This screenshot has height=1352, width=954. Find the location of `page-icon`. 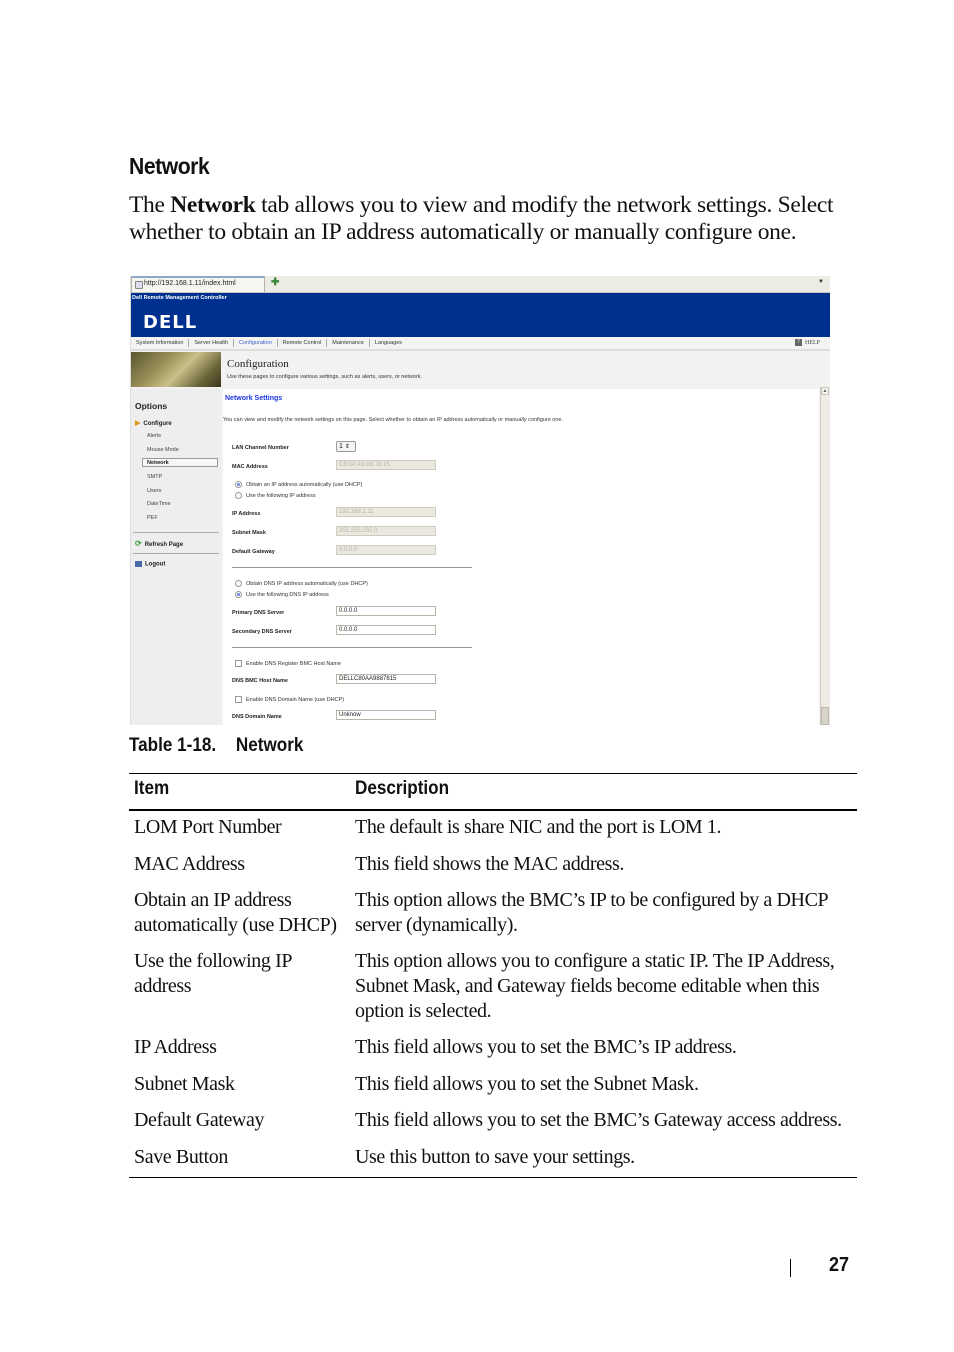

page-icon is located at coordinates (139, 285).